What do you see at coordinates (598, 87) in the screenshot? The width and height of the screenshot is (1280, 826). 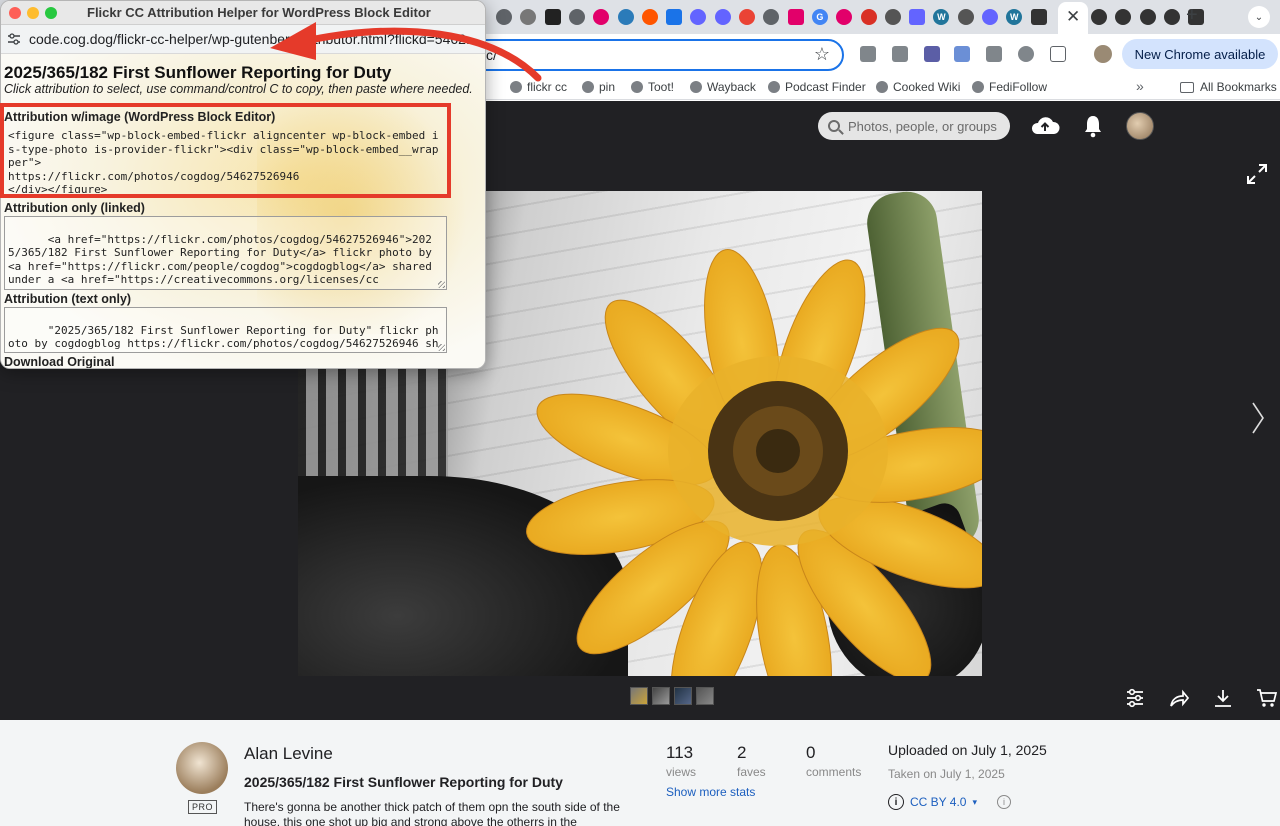 I see `bookmark-item: pin` at bounding box center [598, 87].